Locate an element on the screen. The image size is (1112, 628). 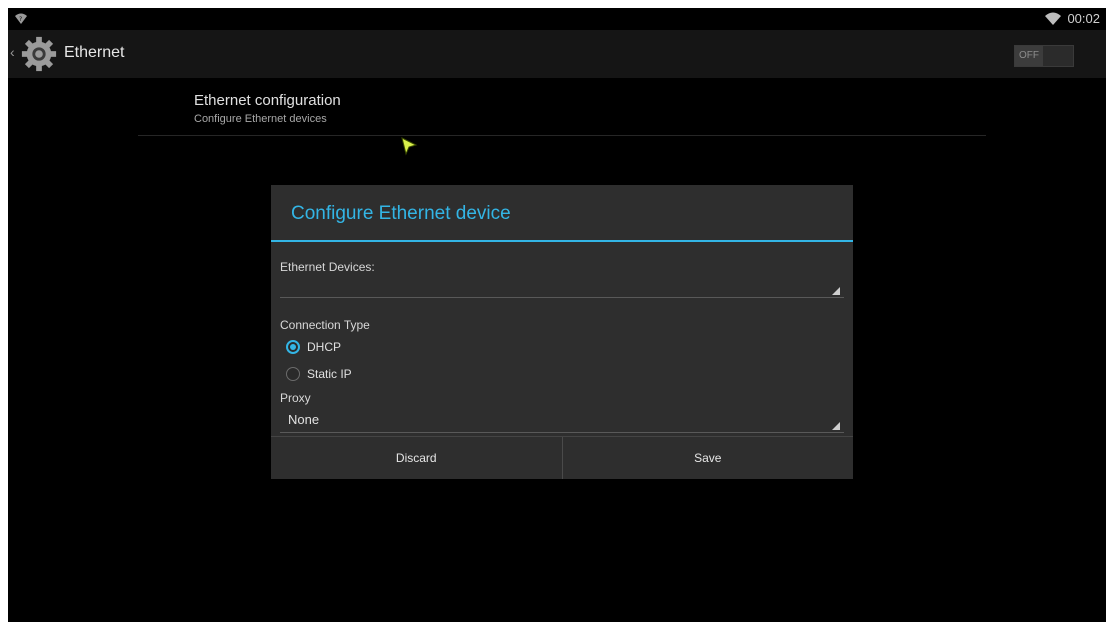
chevron-left-icon: ‹ is located at coordinates (12, 52).